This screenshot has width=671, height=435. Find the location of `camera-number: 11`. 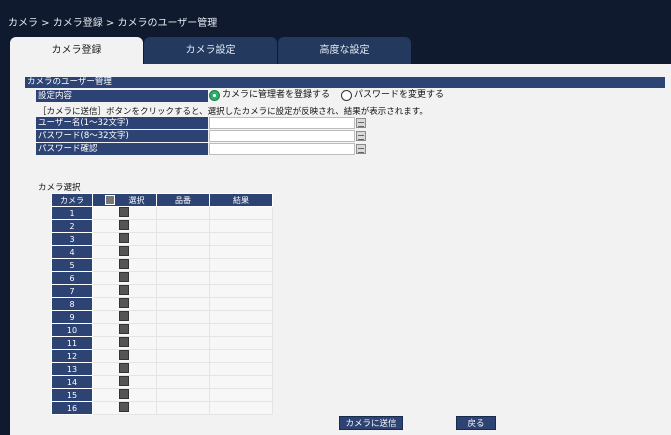

camera-number: 11 is located at coordinates (72, 343).